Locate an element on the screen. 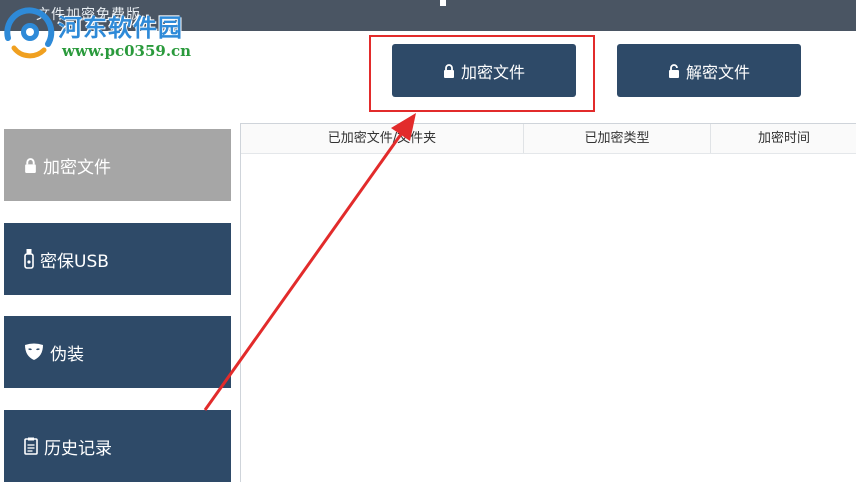 The image size is (856, 482). watermark-site-name: 河东软件园 is located at coordinates (120, 27).